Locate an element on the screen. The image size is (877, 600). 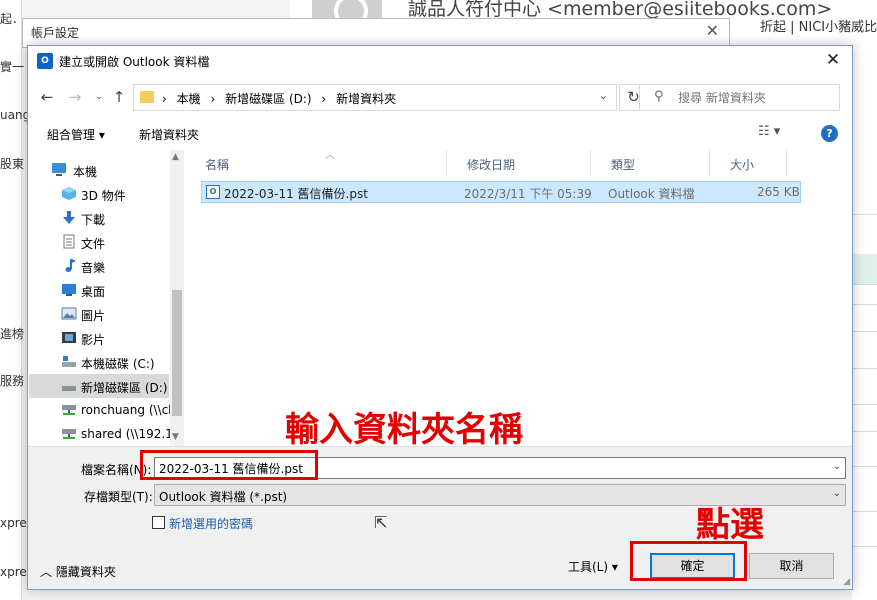
outlook-icon: O is located at coordinates (45, 61).